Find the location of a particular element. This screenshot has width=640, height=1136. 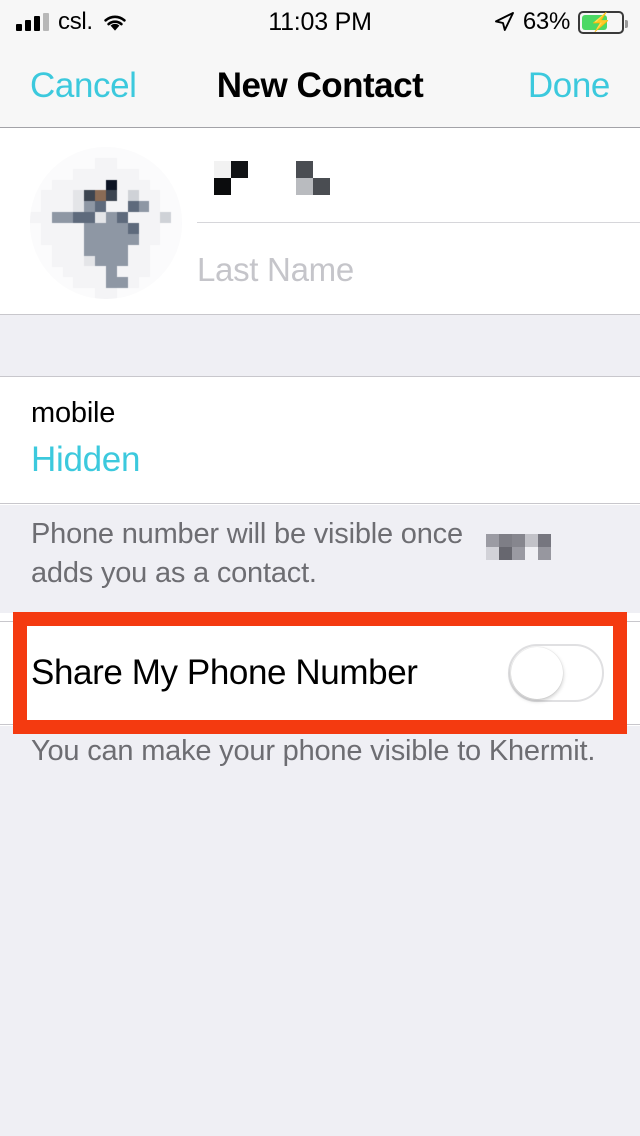

first-name-redacted-value is located at coordinates (272, 177).